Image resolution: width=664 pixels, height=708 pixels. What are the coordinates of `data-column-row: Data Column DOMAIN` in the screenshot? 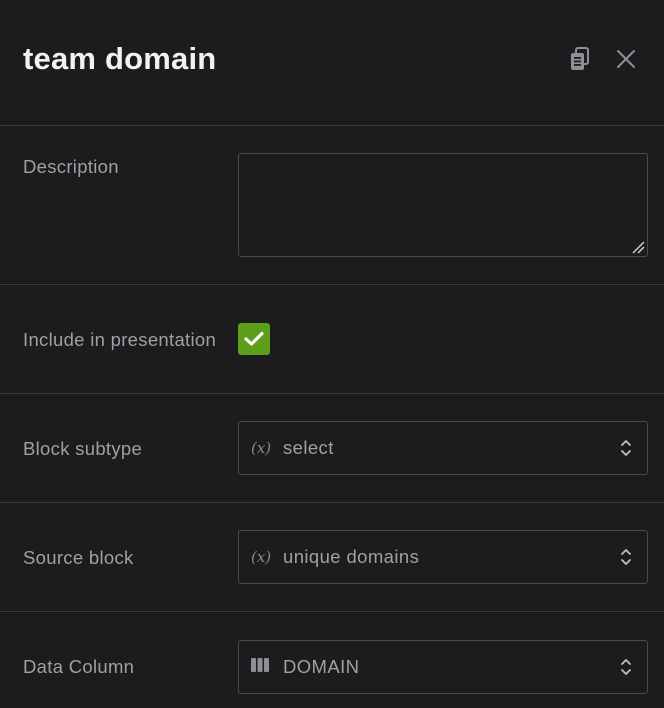 It's located at (332, 660).